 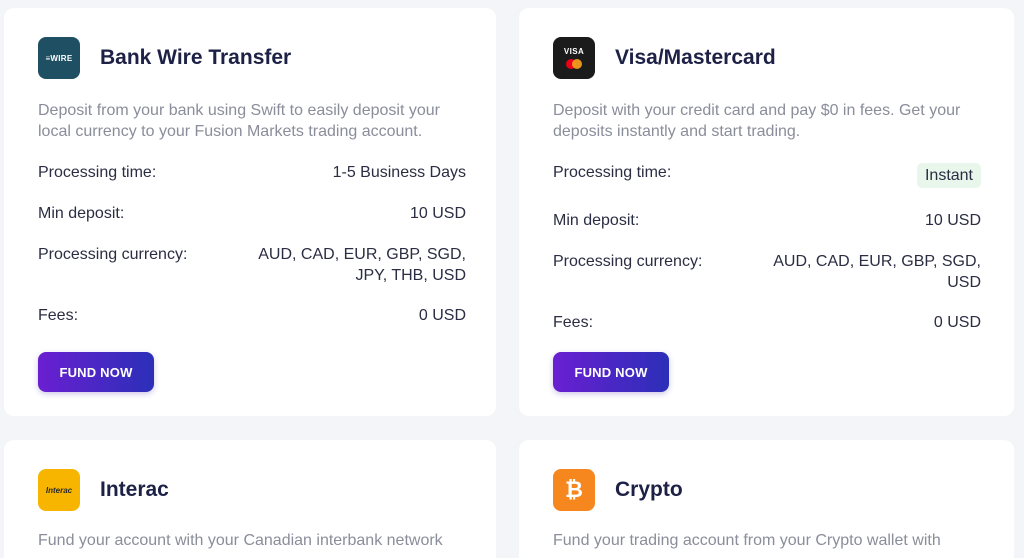 I want to click on card-header: Interac Interac, so click(x=103, y=490).